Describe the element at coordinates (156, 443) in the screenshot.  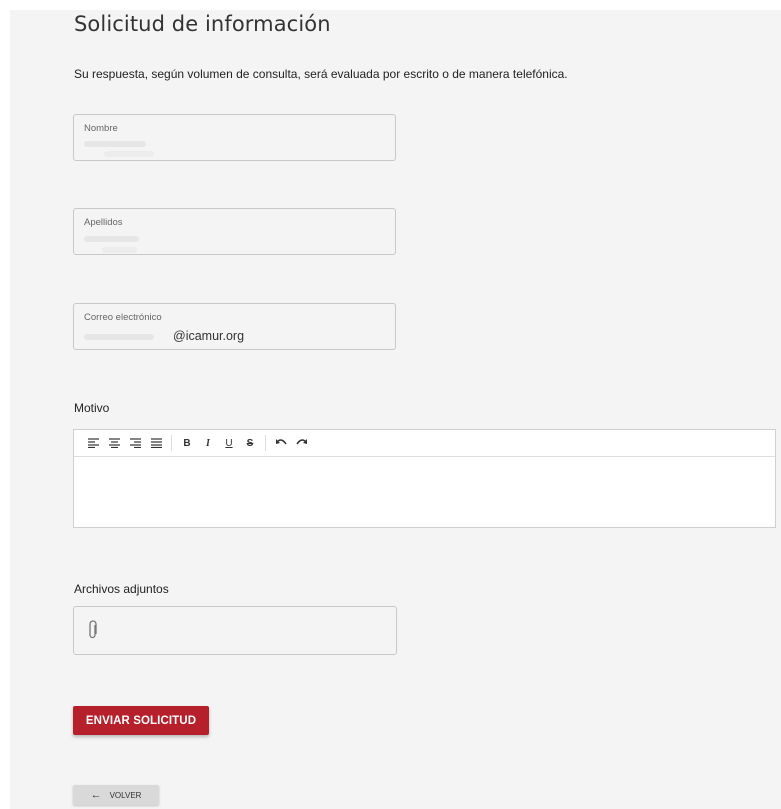
I see `align-justify-icon` at that location.